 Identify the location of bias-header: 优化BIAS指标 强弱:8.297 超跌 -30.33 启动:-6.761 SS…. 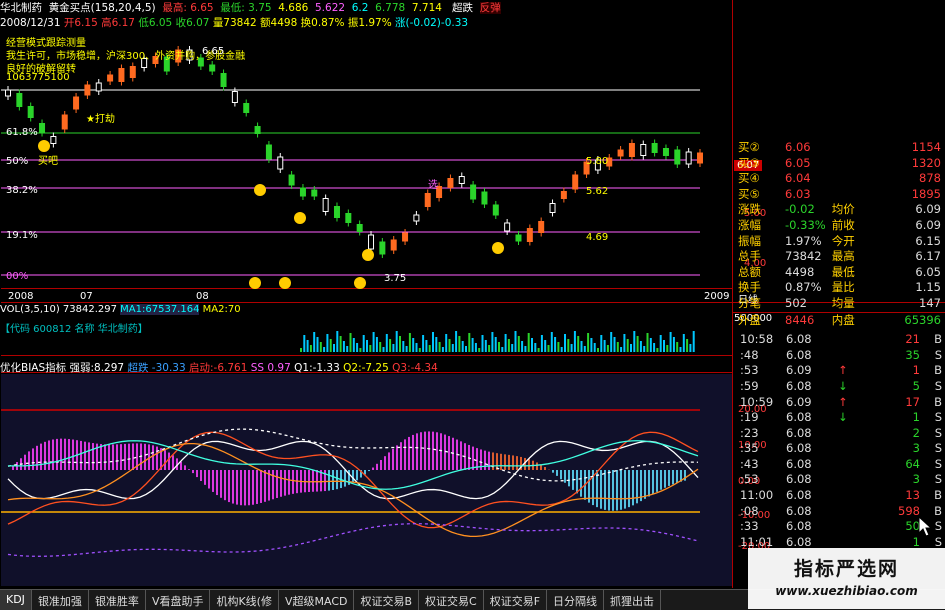
(360, 367).